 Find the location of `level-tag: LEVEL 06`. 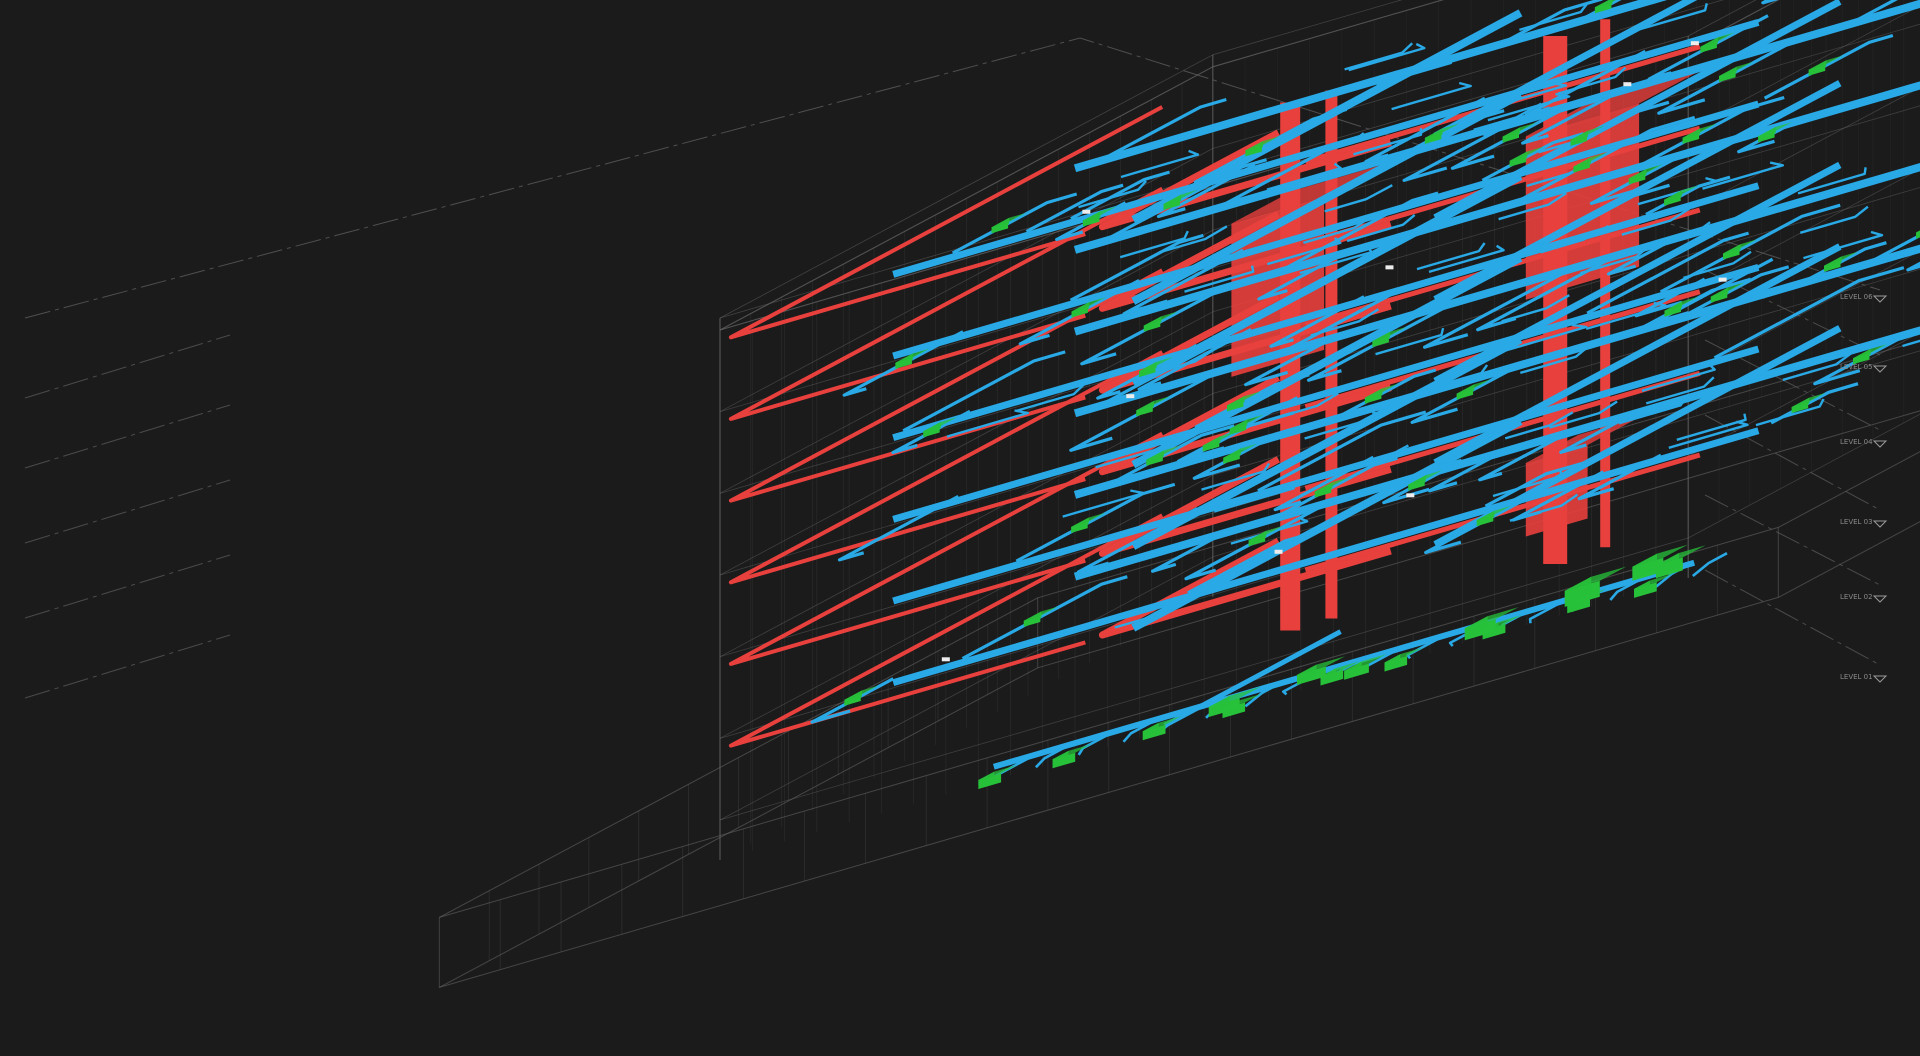

level-tag: LEVEL 06 is located at coordinates (1856, 297).